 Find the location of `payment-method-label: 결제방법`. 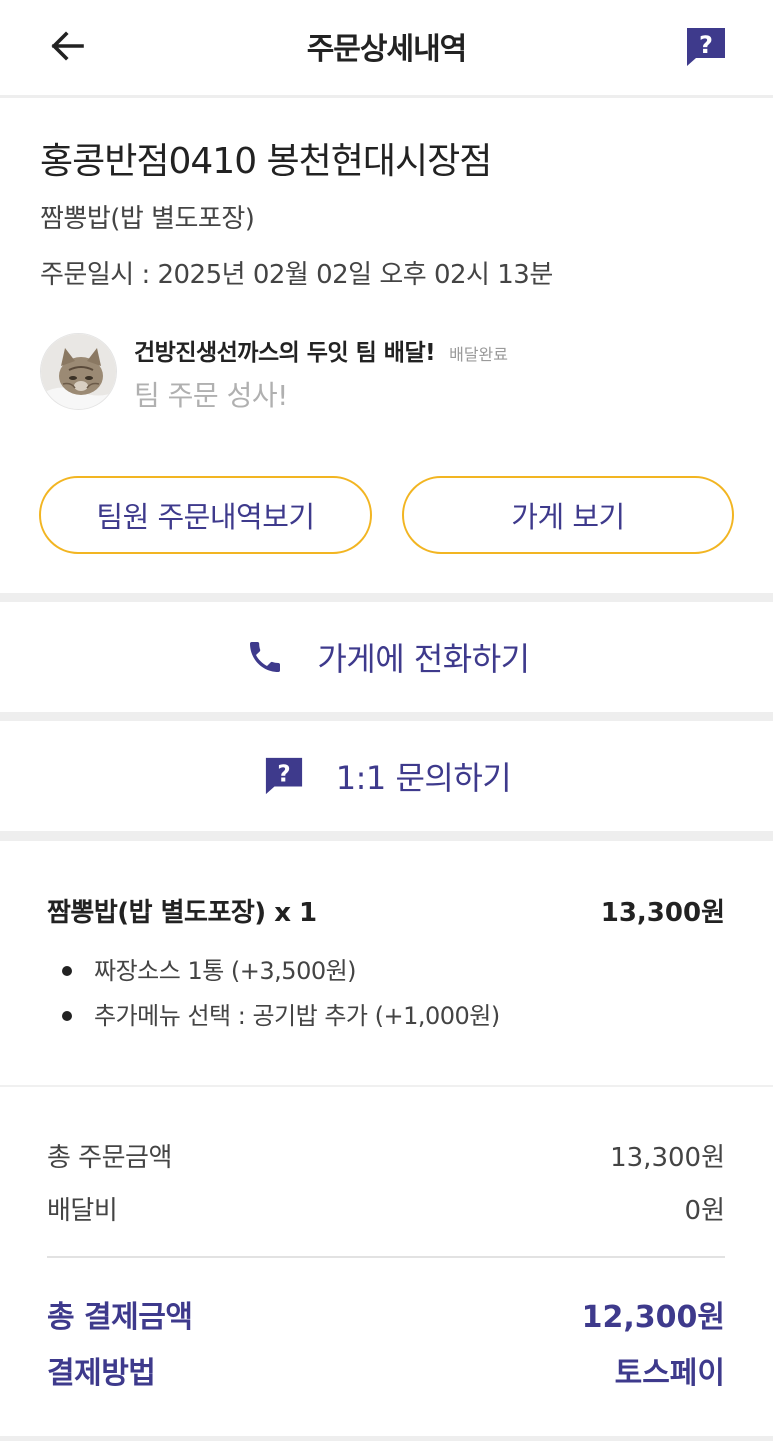

payment-method-label: 결제방법 is located at coordinates (101, 1373).